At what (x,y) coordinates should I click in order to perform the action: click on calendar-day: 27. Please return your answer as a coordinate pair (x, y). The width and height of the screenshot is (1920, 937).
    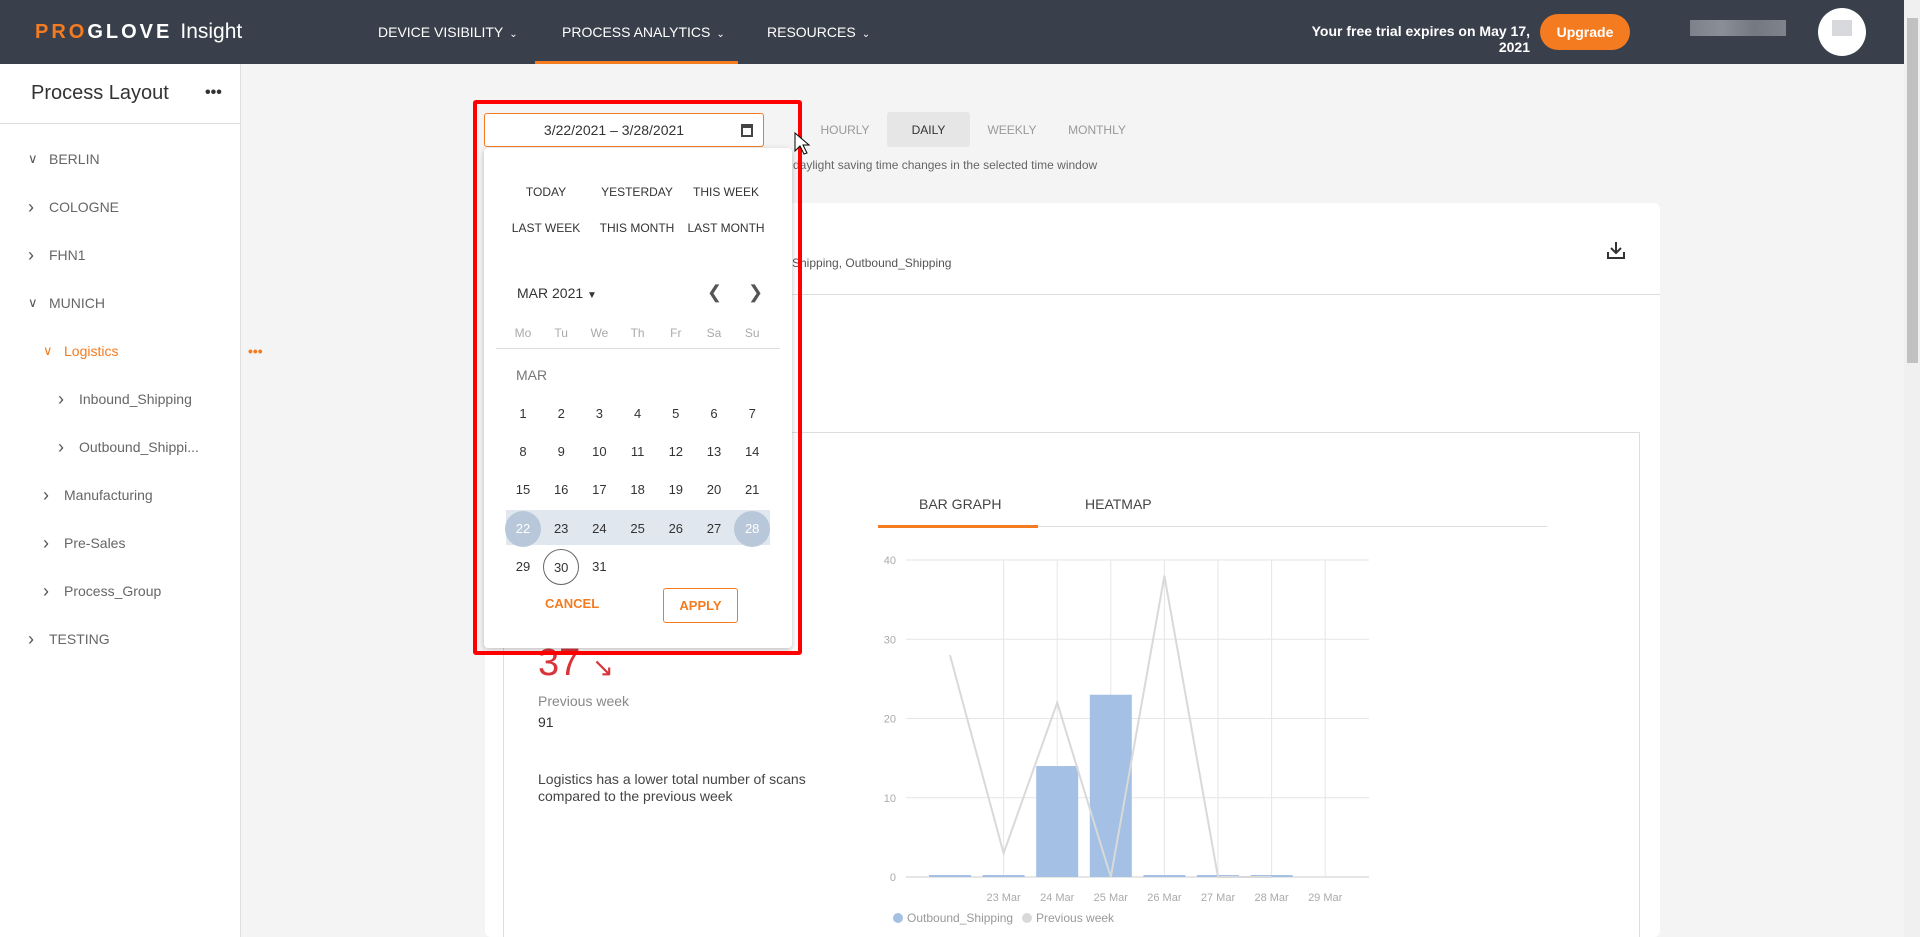
    Looking at the image, I should click on (714, 529).